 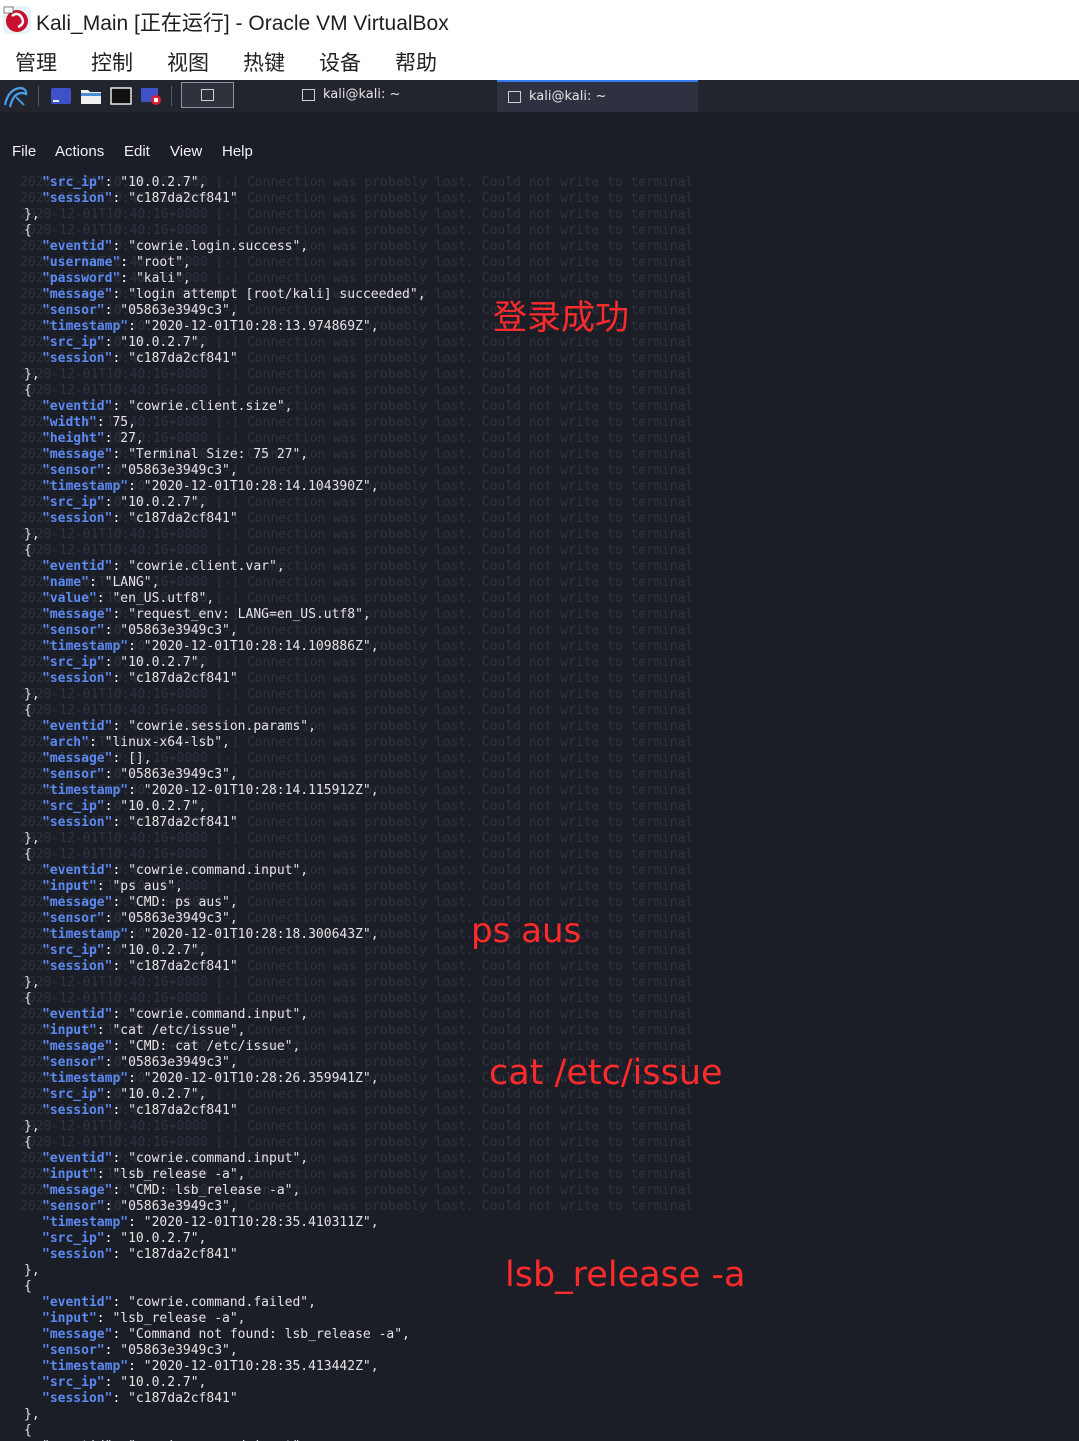 I want to click on json-value: 27,, so click(x=132, y=438).